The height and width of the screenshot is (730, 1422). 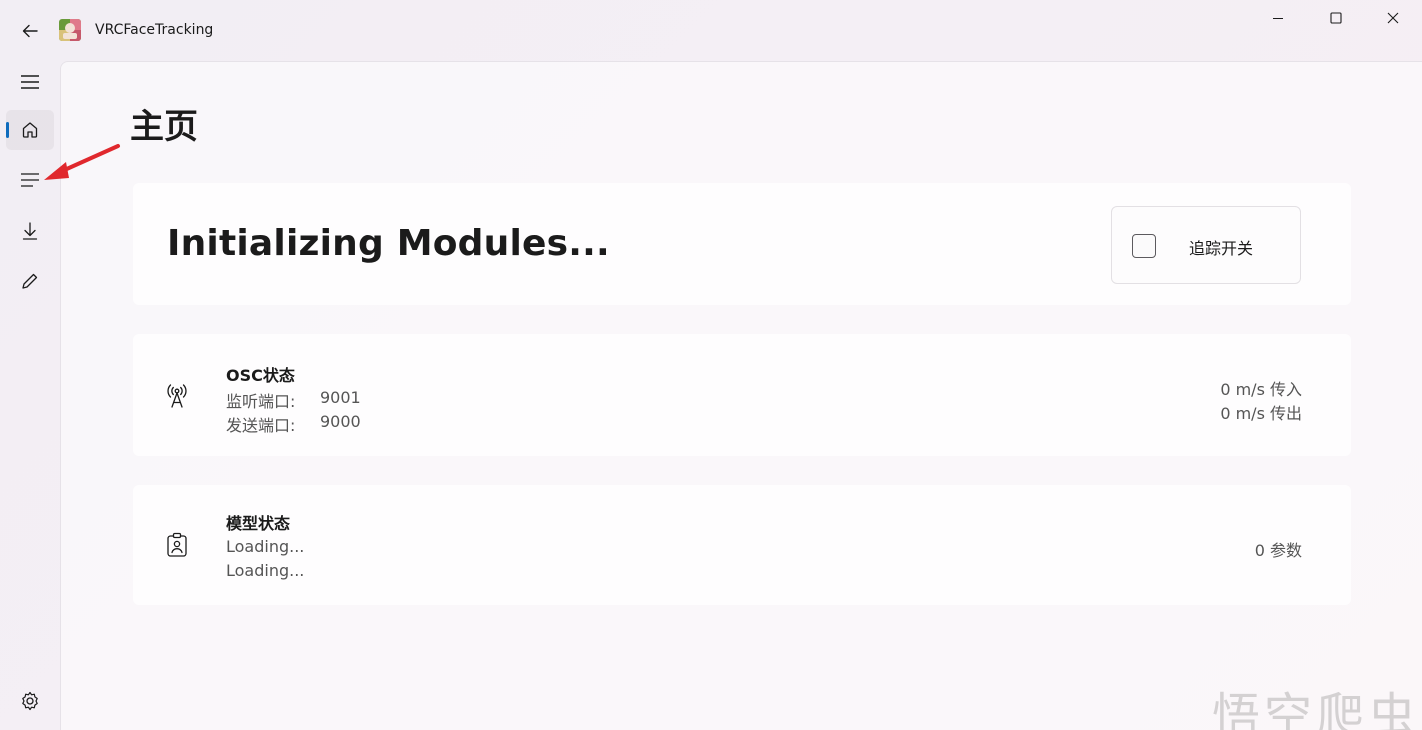 I want to click on listen-port-label: 监听端口:, so click(x=261, y=401).